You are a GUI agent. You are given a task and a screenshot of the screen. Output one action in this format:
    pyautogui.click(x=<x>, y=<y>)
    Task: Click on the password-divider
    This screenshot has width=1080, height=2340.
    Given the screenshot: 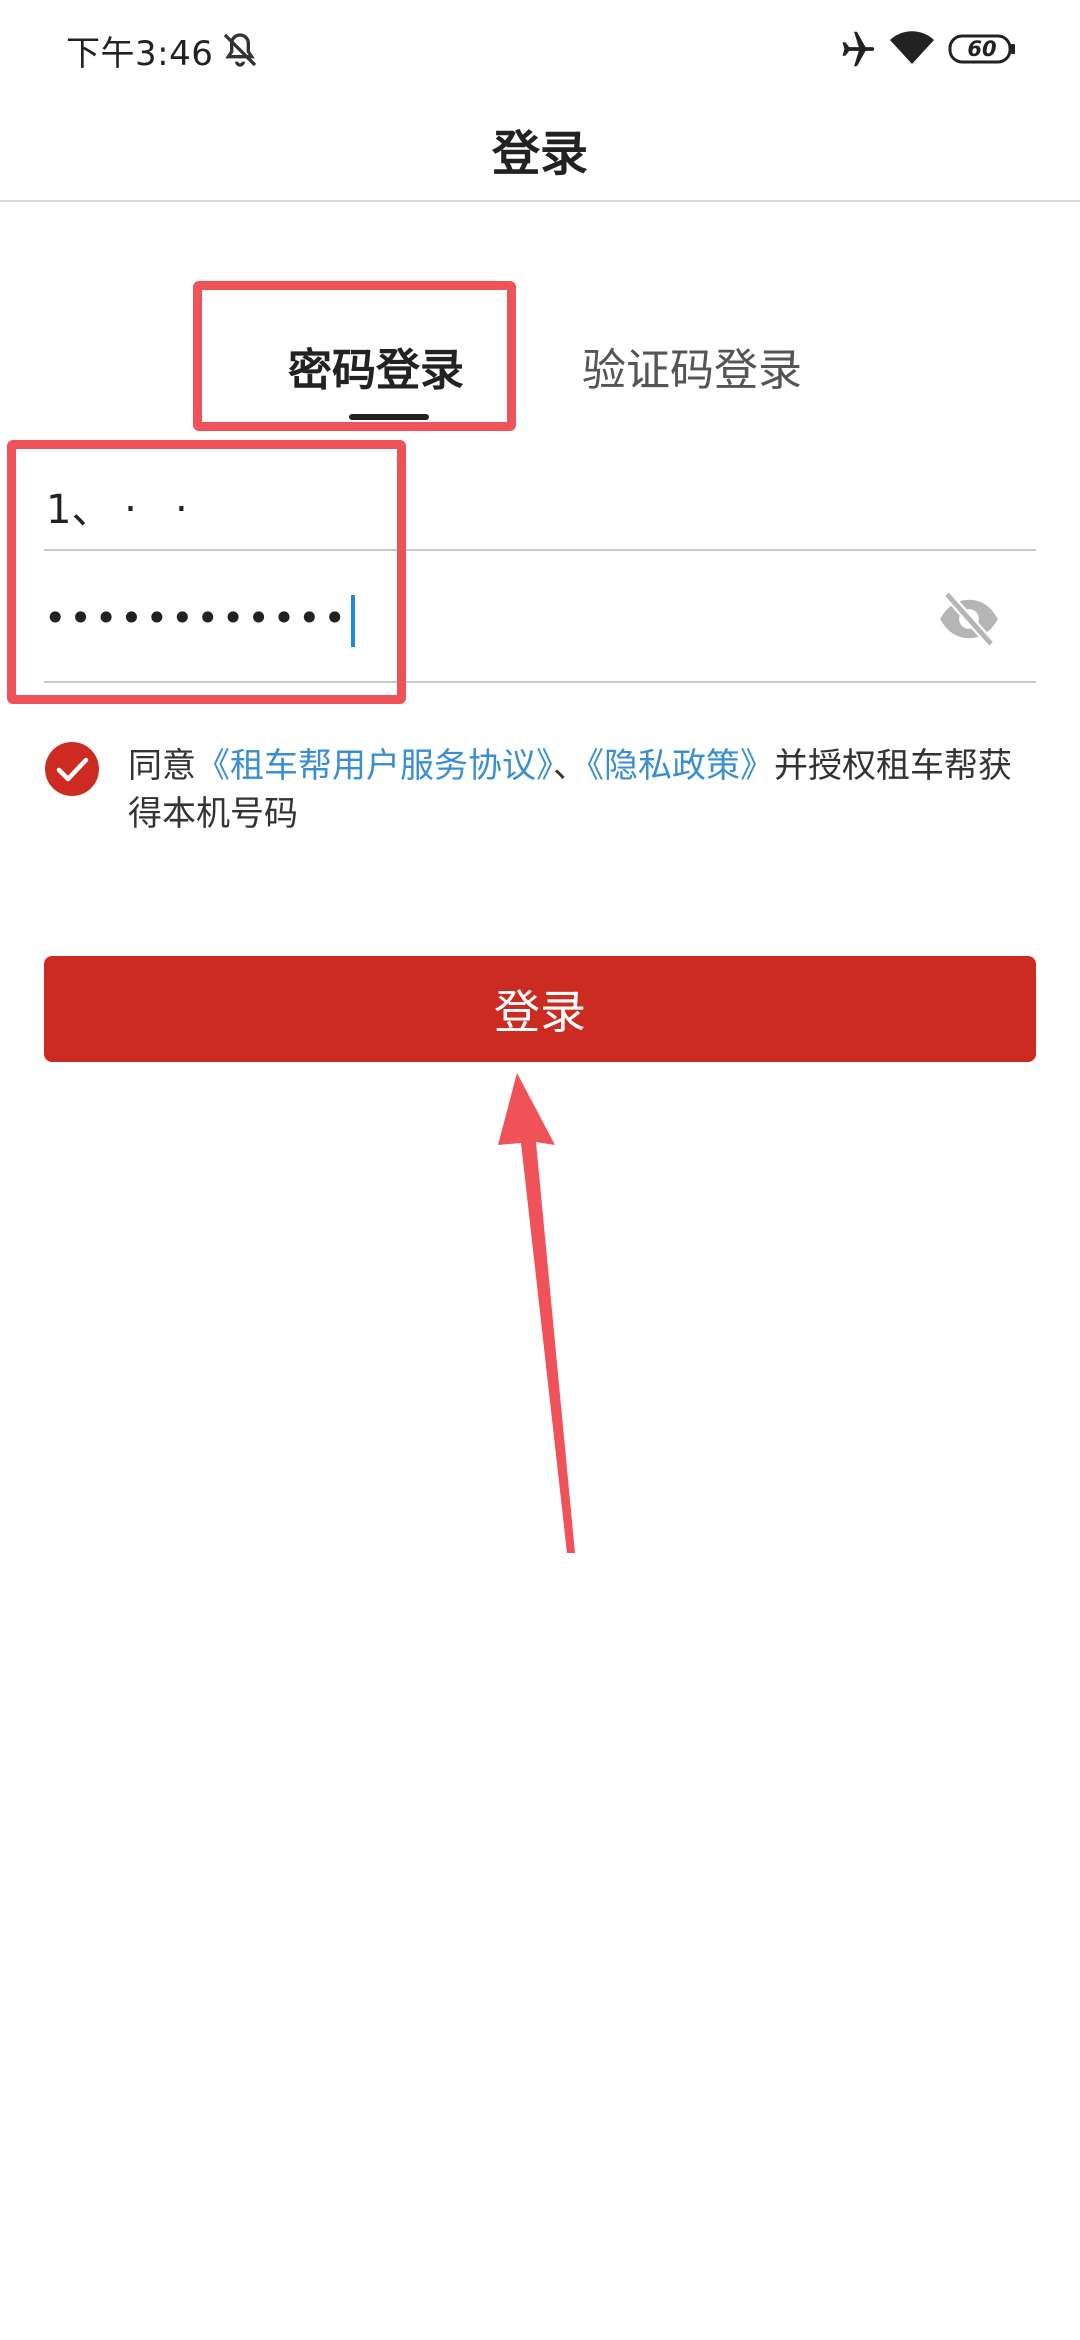 What is the action you would take?
    pyautogui.click(x=540, y=682)
    